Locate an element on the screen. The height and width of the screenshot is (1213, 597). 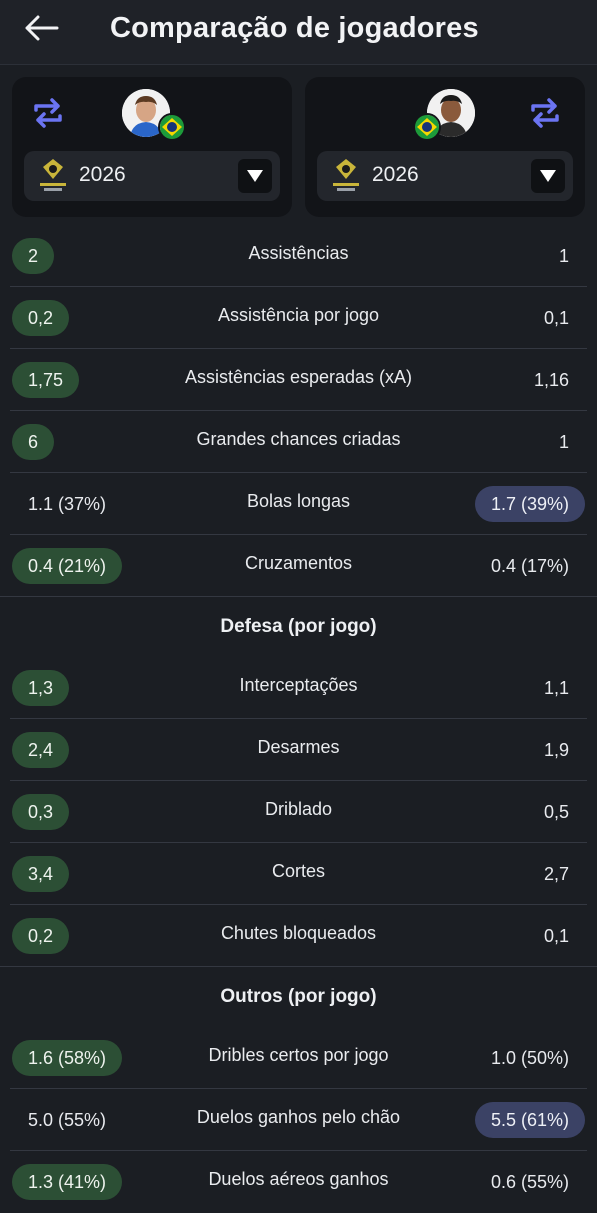
stat-left-value: 1.6 (58%) is located at coordinates (67, 1058).